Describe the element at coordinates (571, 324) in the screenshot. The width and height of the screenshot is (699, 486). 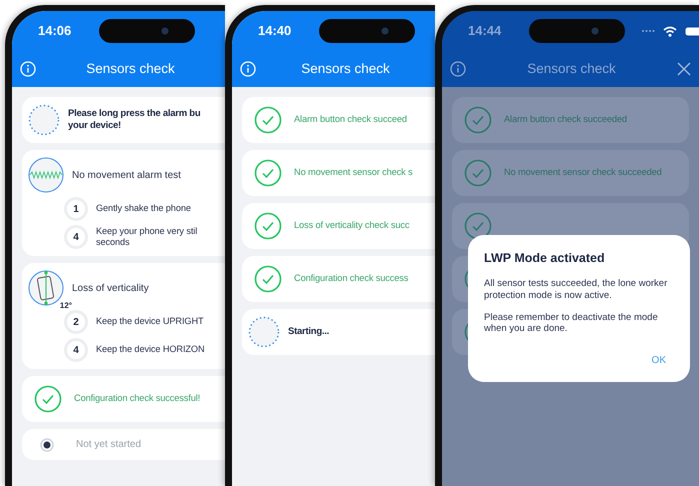
I see `dialog-text: Please remember to deactivate the mode when you are done.` at that location.